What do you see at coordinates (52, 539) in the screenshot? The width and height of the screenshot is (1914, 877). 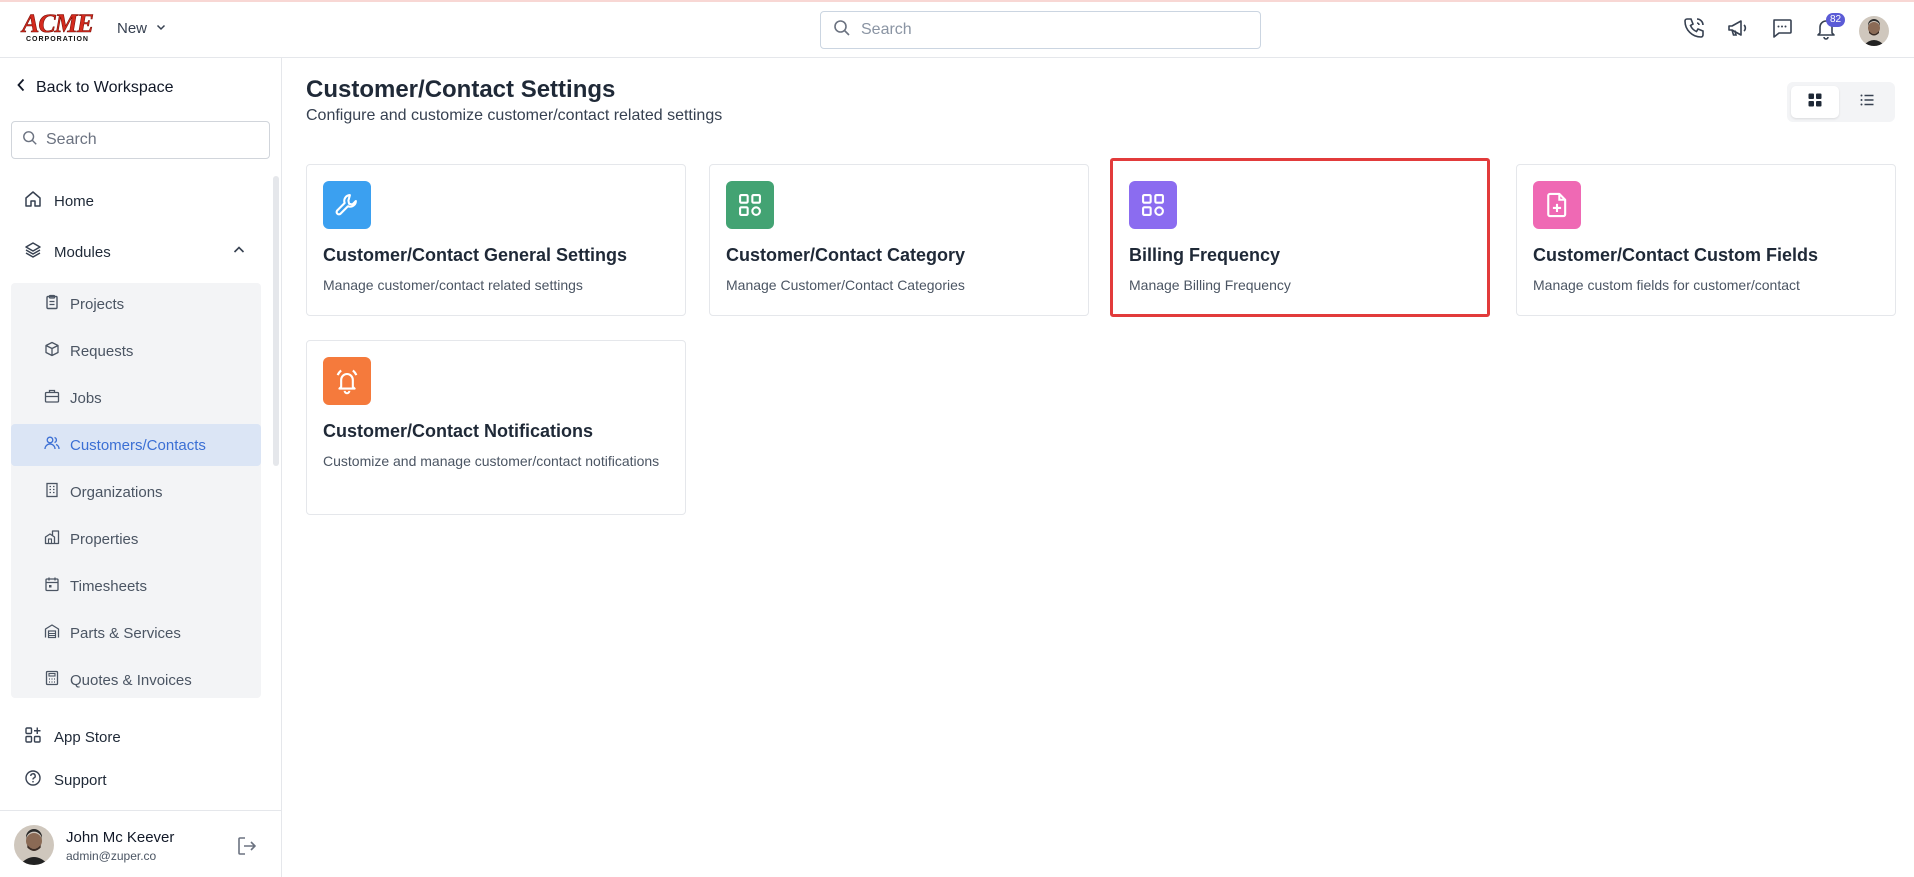 I see `property-icon` at bounding box center [52, 539].